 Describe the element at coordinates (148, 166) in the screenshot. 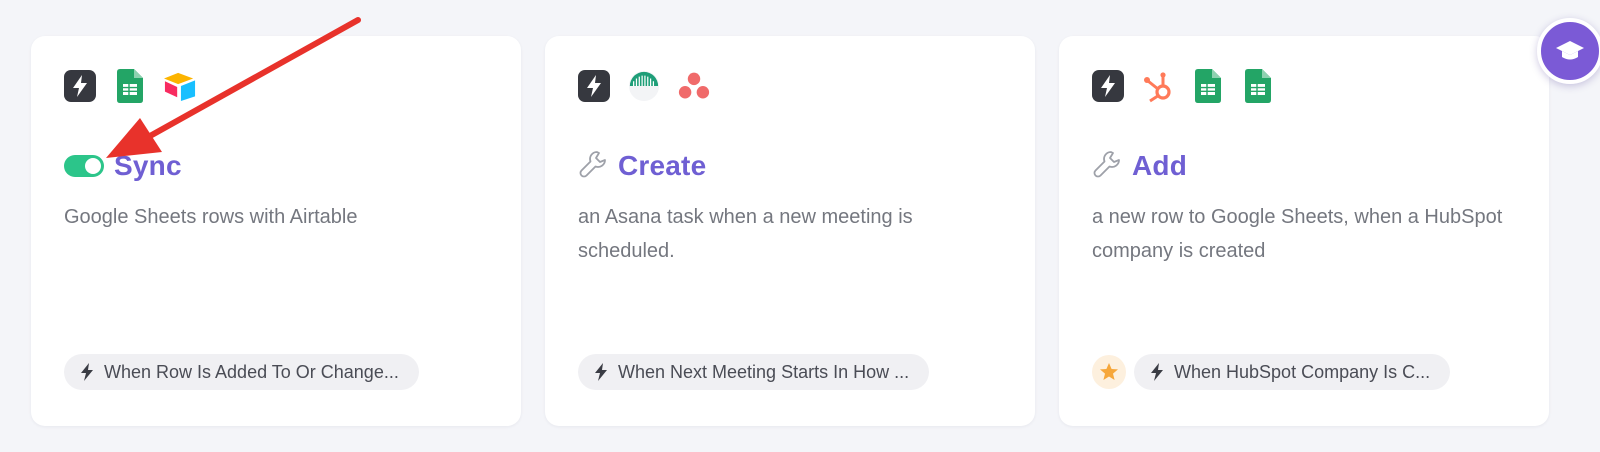

I see `card-title: Sync` at that location.